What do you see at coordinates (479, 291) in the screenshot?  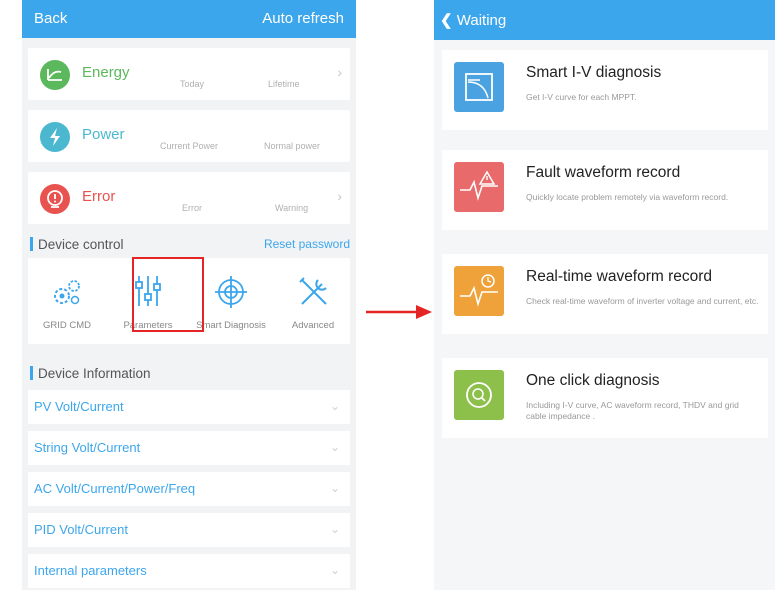 I see `realtime-waveform-icon` at bounding box center [479, 291].